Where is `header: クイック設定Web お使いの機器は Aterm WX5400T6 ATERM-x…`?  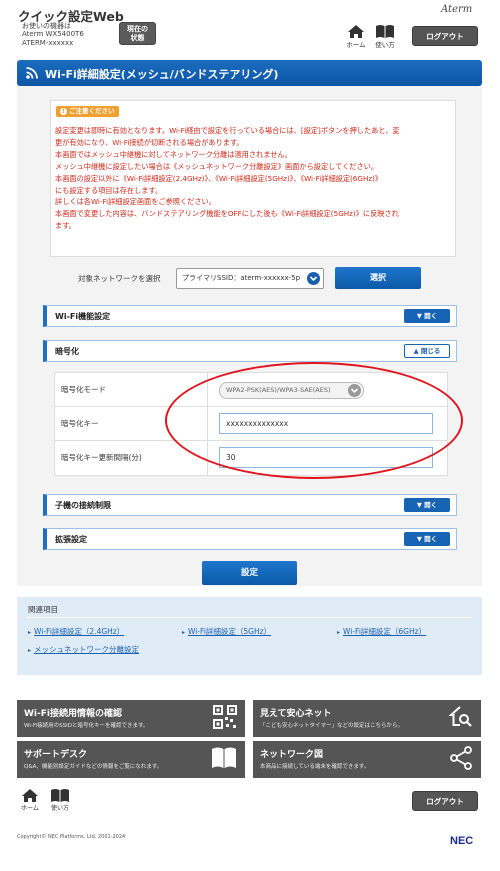
header: クイック設定Web お使いの機器は Aterm WX5400T6 ATERM-x… is located at coordinates (250, 29).